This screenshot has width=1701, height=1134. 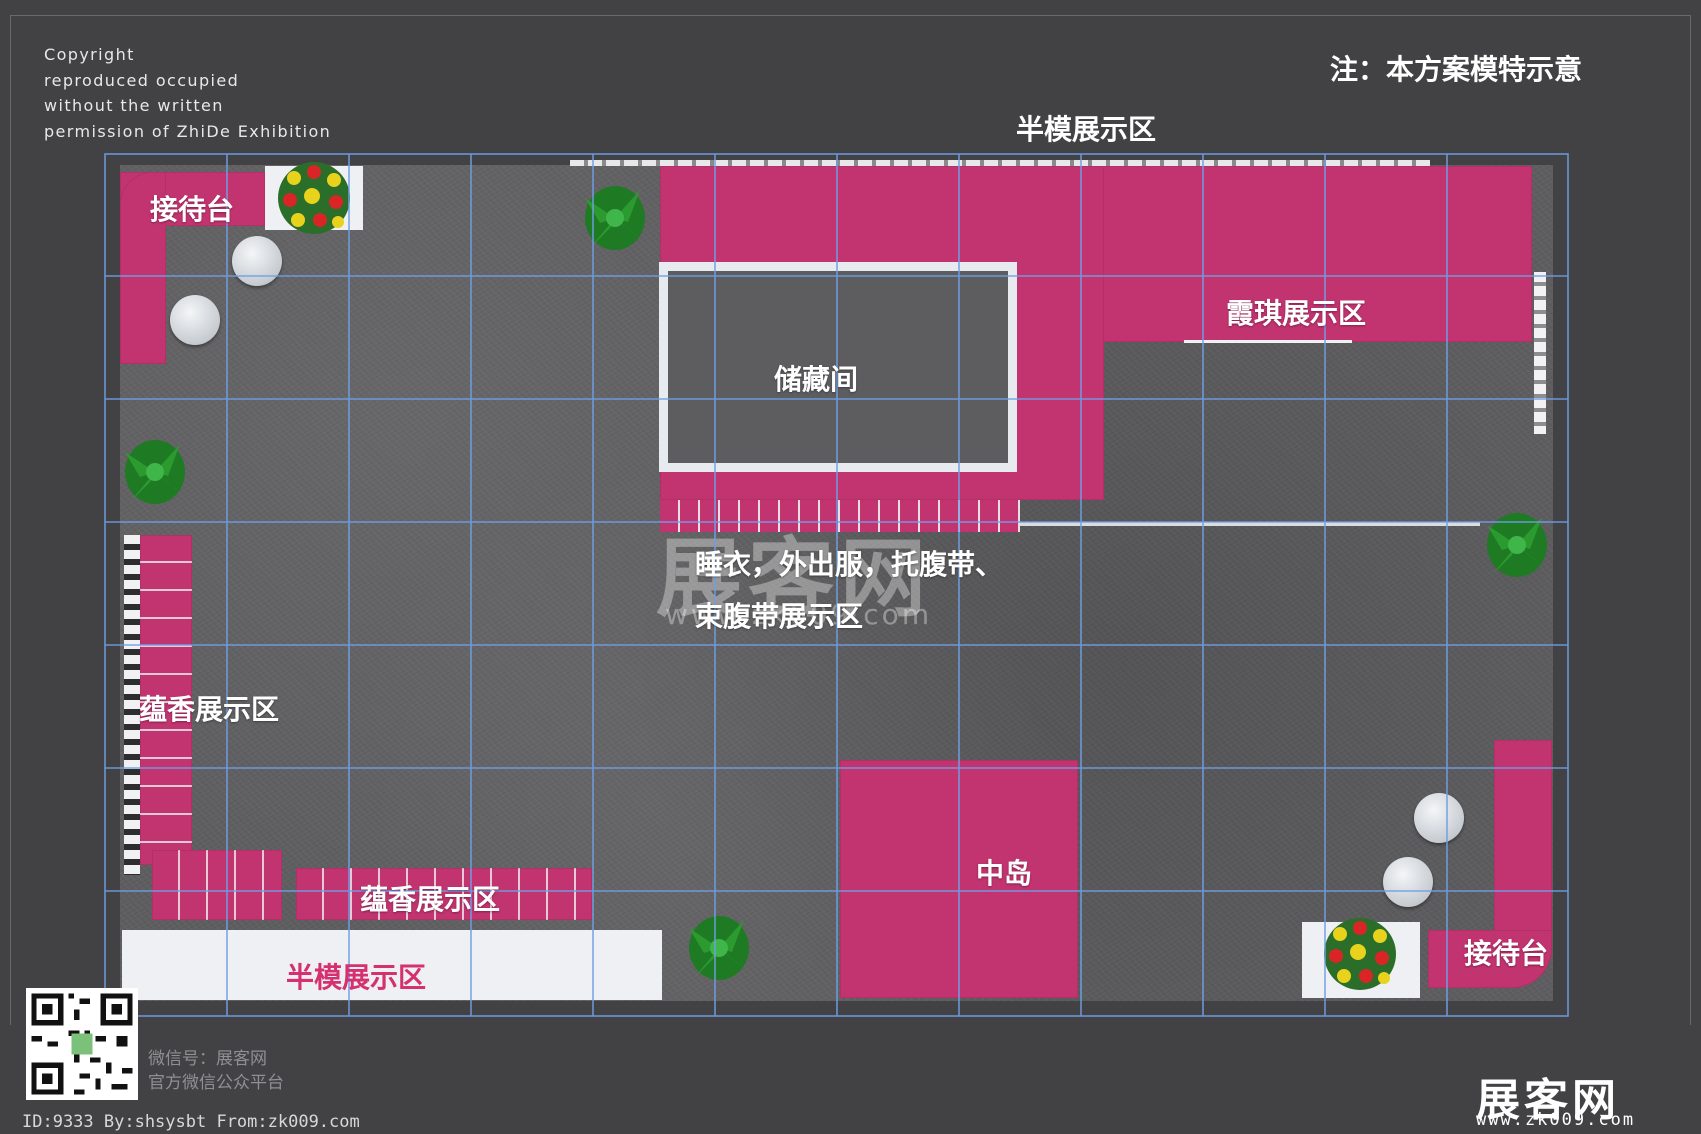 I want to click on label-xiaqi-display: 霞琪展示区, so click(x=1296, y=313).